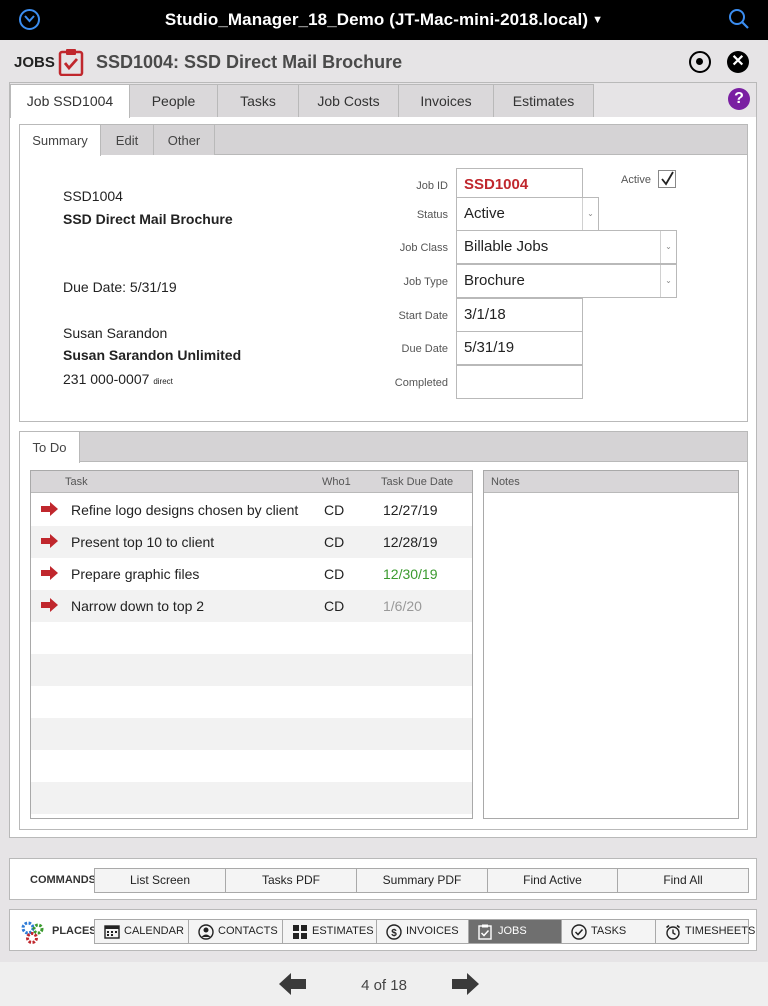 This screenshot has height=1006, width=768. Describe the element at coordinates (543, 100) in the screenshot. I see `tab-estimates: Estimates` at that location.